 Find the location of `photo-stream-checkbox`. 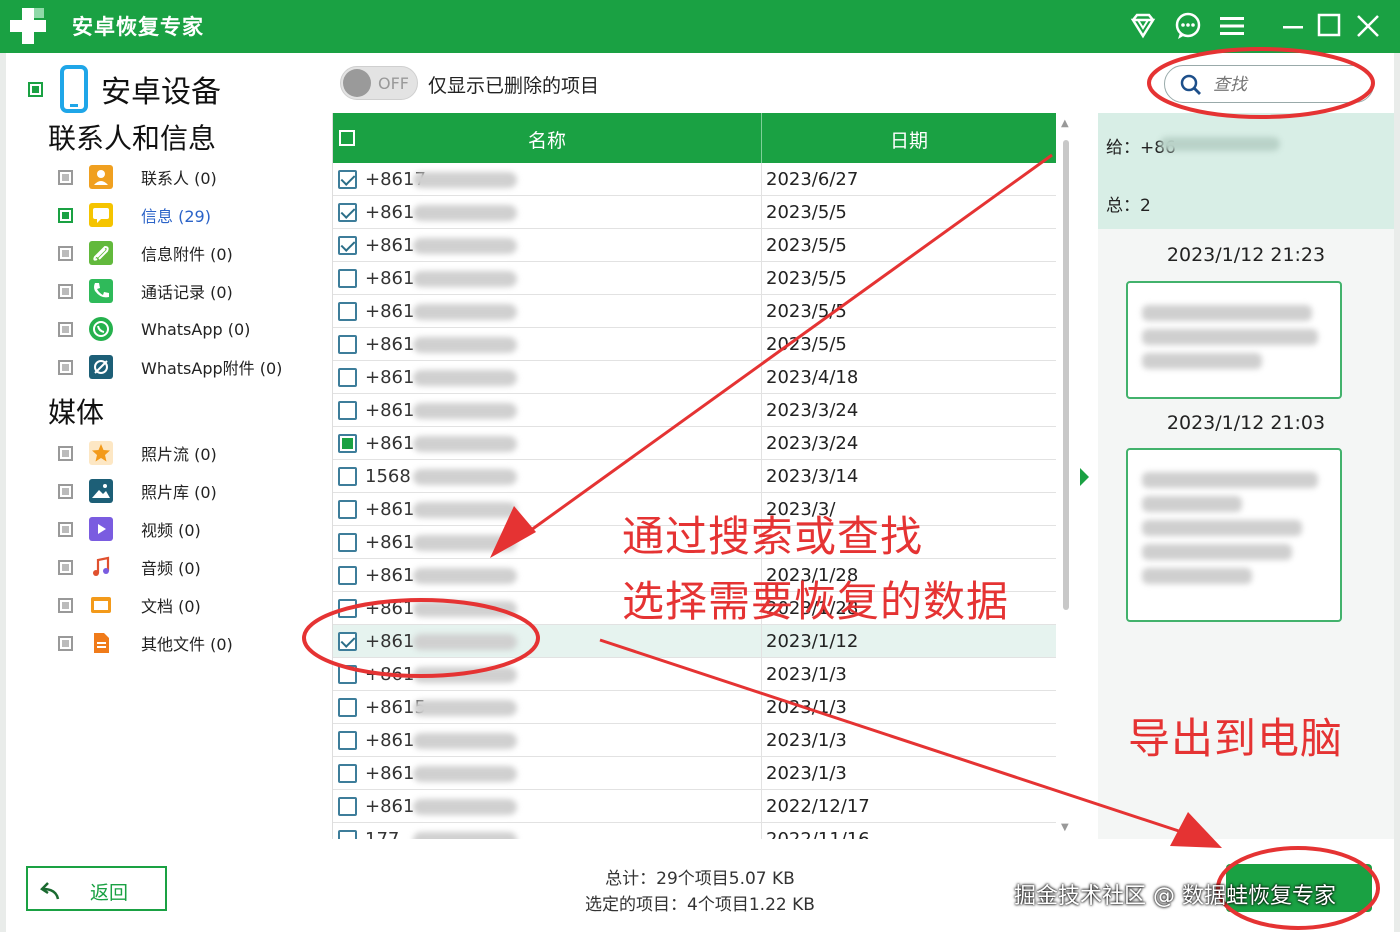

photo-stream-checkbox is located at coordinates (65, 453).